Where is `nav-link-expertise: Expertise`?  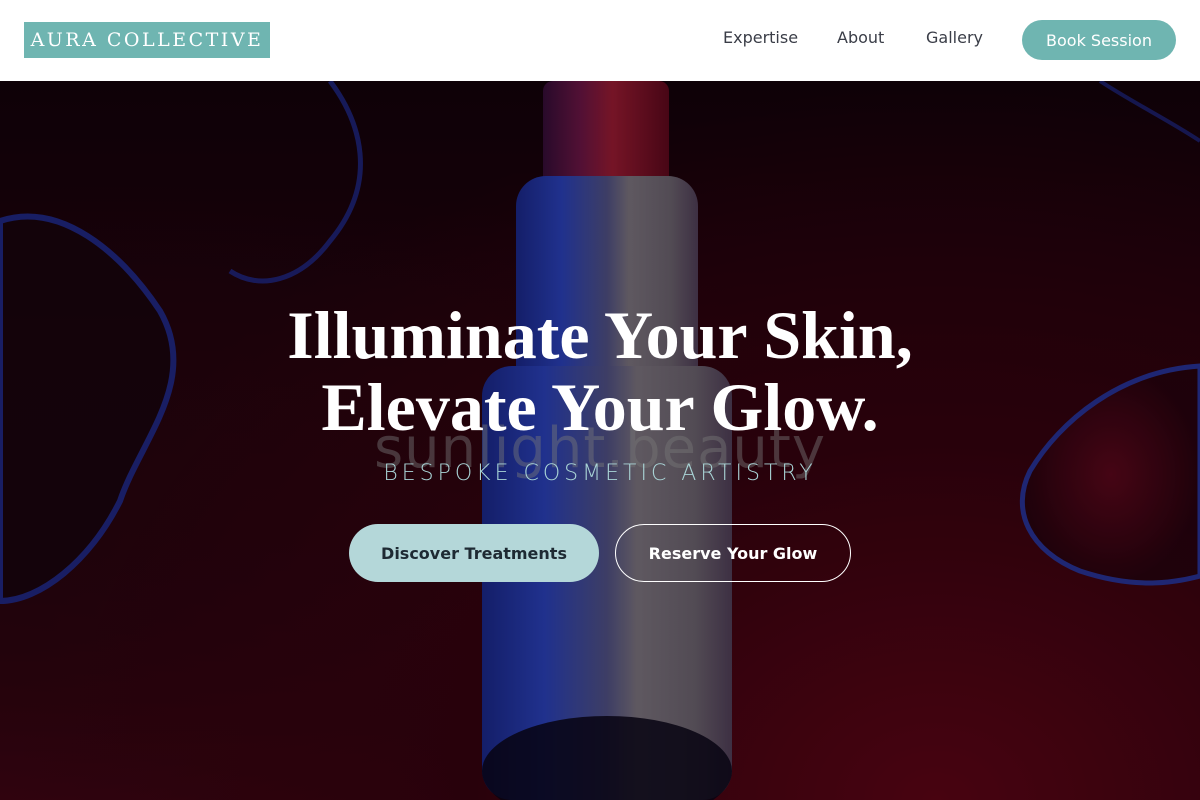 nav-link-expertise: Expertise is located at coordinates (760, 37).